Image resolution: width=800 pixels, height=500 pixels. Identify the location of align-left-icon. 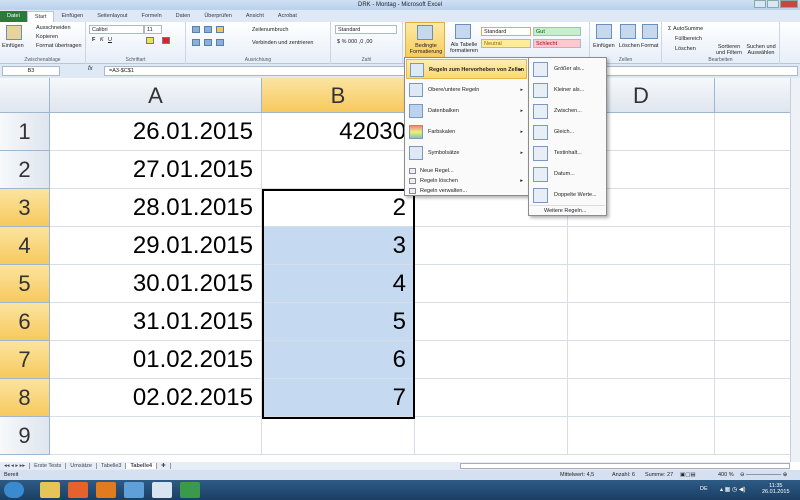
(196, 42).